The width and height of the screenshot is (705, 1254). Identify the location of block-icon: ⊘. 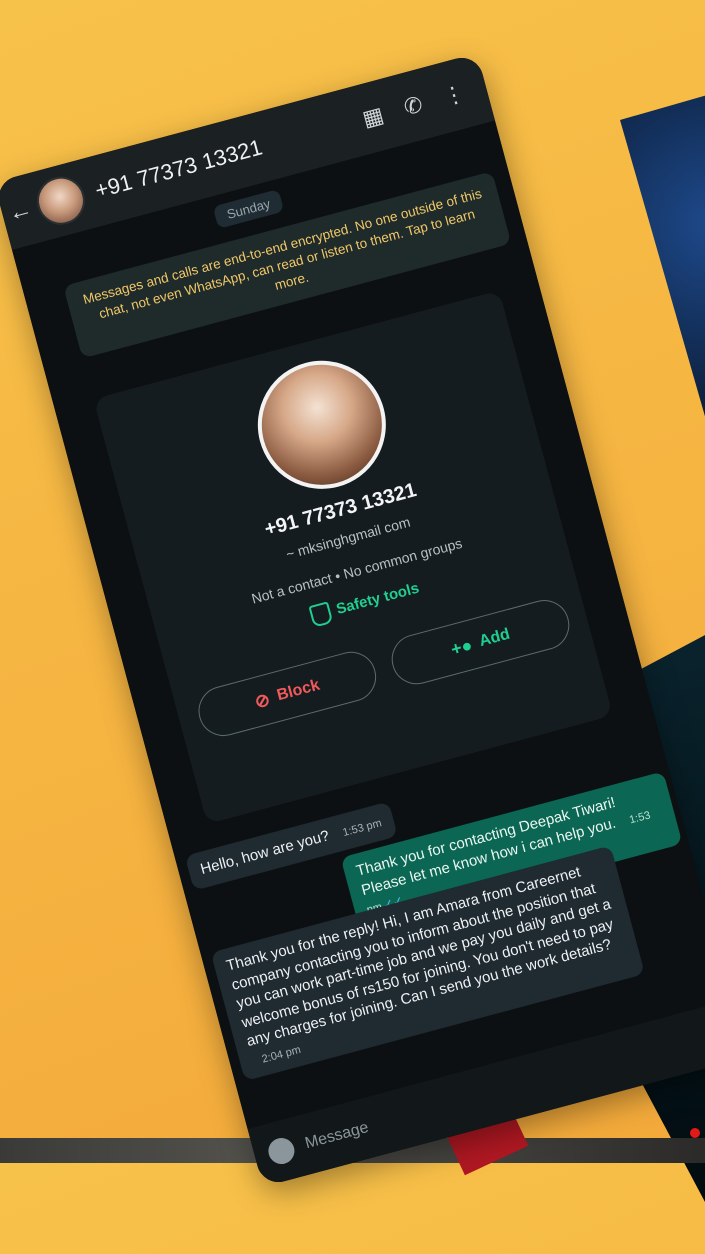
(262, 700).